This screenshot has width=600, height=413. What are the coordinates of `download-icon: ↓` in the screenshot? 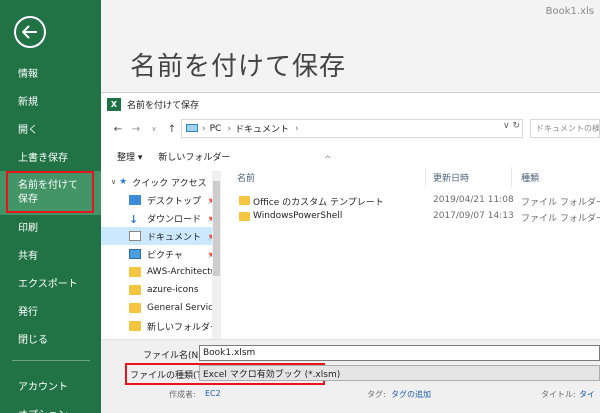 It's located at (134, 219).